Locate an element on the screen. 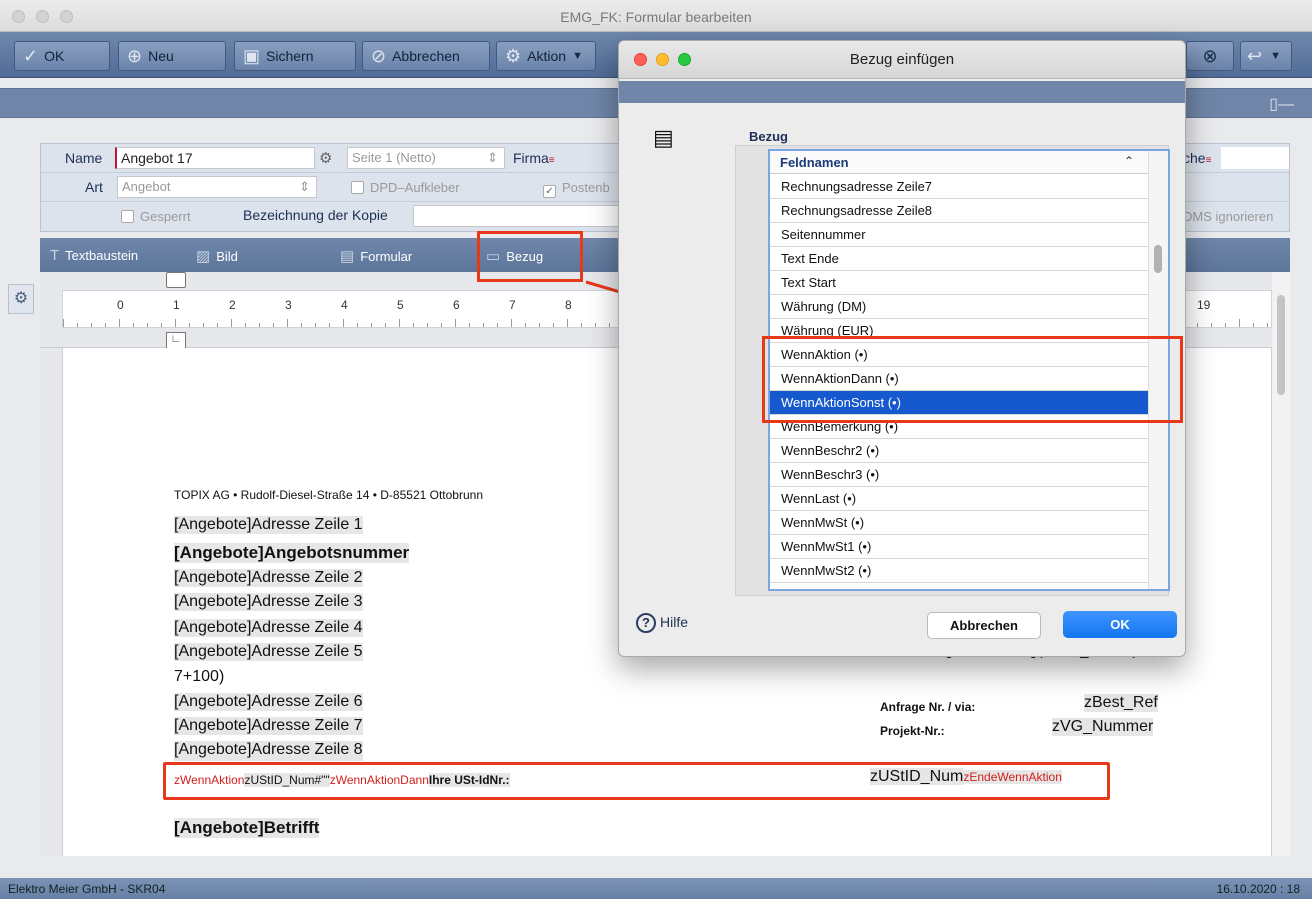  address-line-4: [Angebote]Adresse Zeile 4 is located at coordinates (268, 628).